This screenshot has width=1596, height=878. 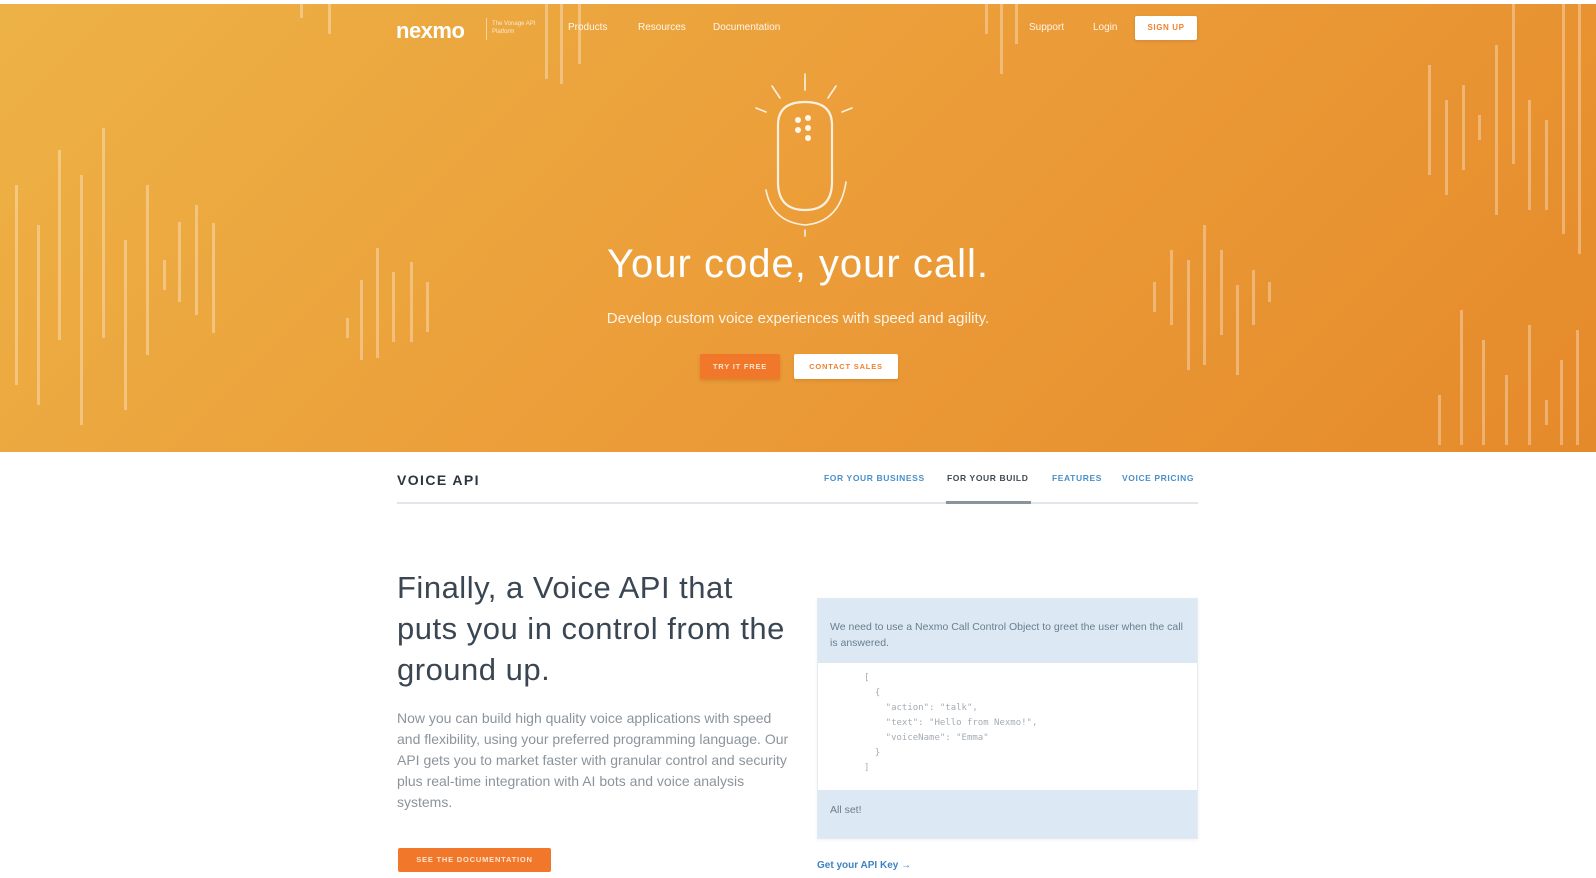 What do you see at coordinates (921, 708) in the screenshot?
I see `code-line: "action": "talk",` at bounding box center [921, 708].